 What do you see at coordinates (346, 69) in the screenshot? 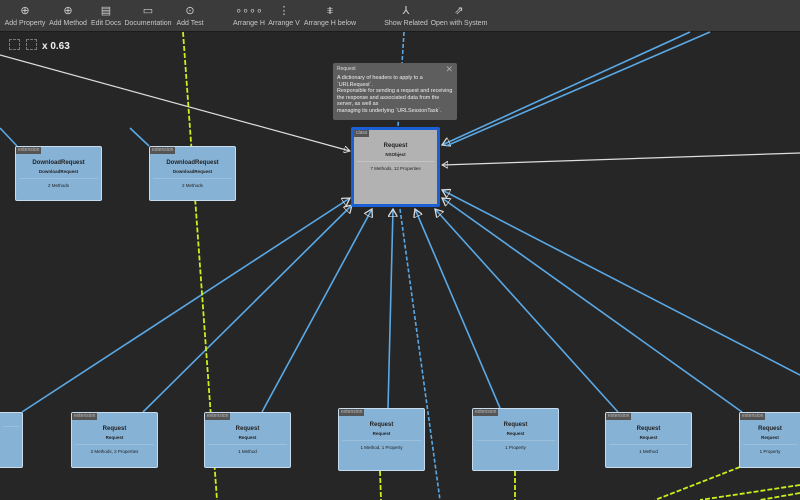
I see `tooltip-title: Request` at bounding box center [346, 69].